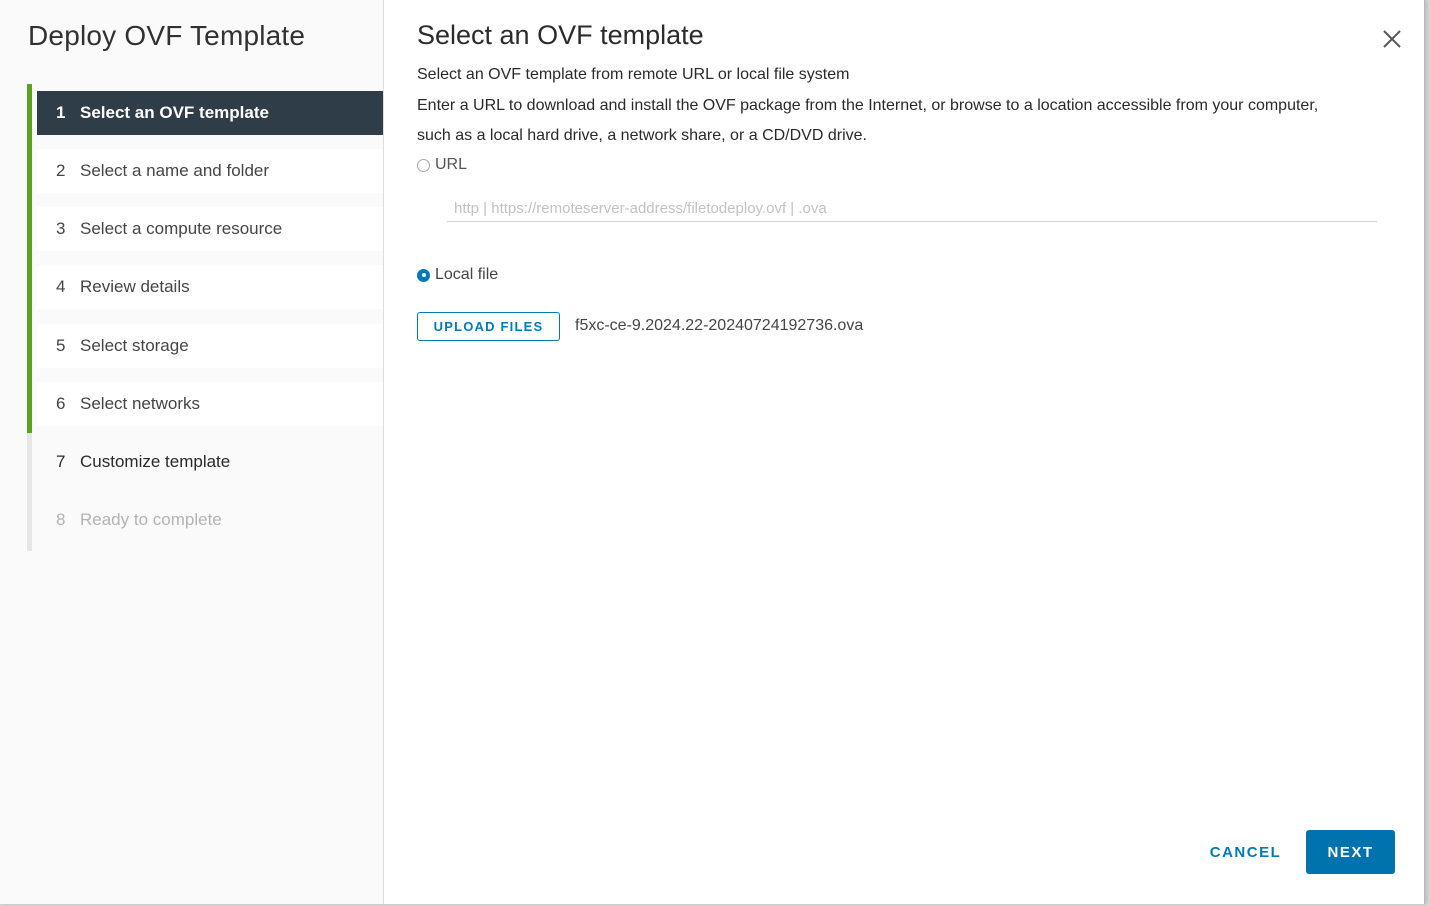 The width and height of the screenshot is (1430, 906). Describe the element at coordinates (181, 228) in the screenshot. I see `step-label: Select a compute resource` at that location.